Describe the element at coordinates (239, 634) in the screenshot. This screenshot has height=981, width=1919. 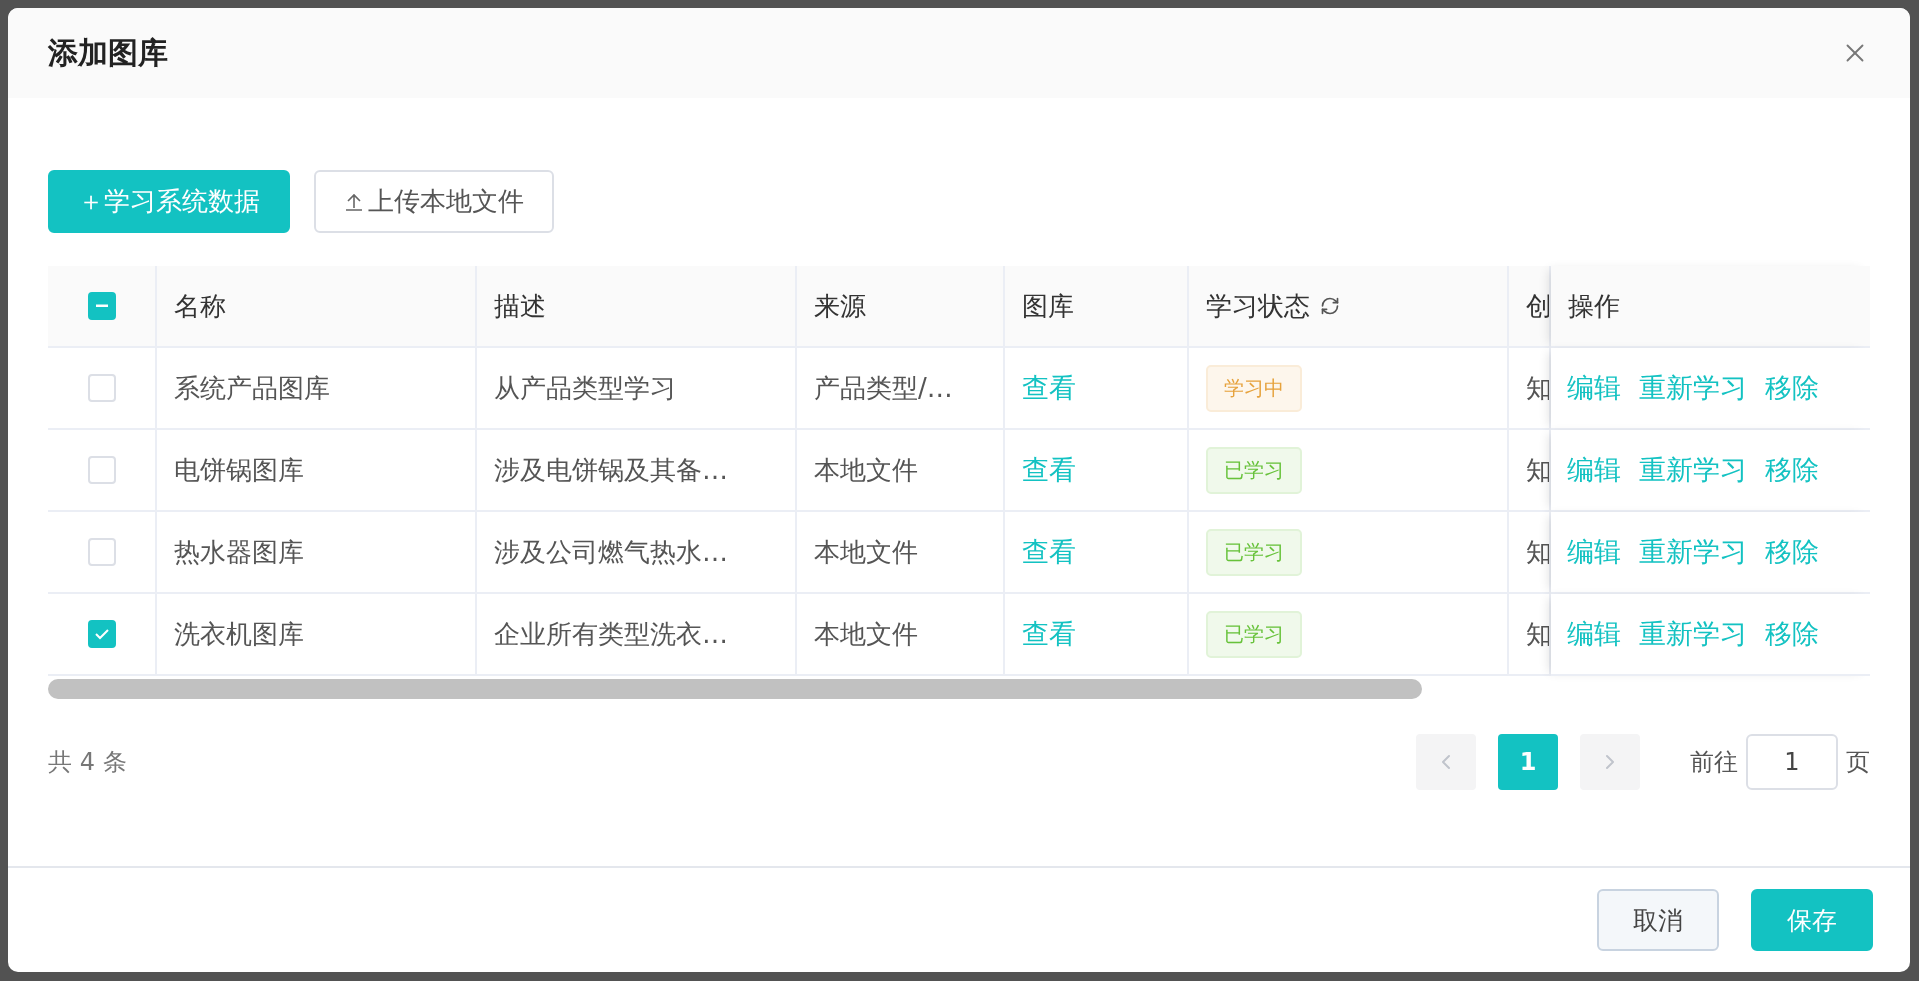
I see `table-cell-text: 洗衣机图库` at that location.